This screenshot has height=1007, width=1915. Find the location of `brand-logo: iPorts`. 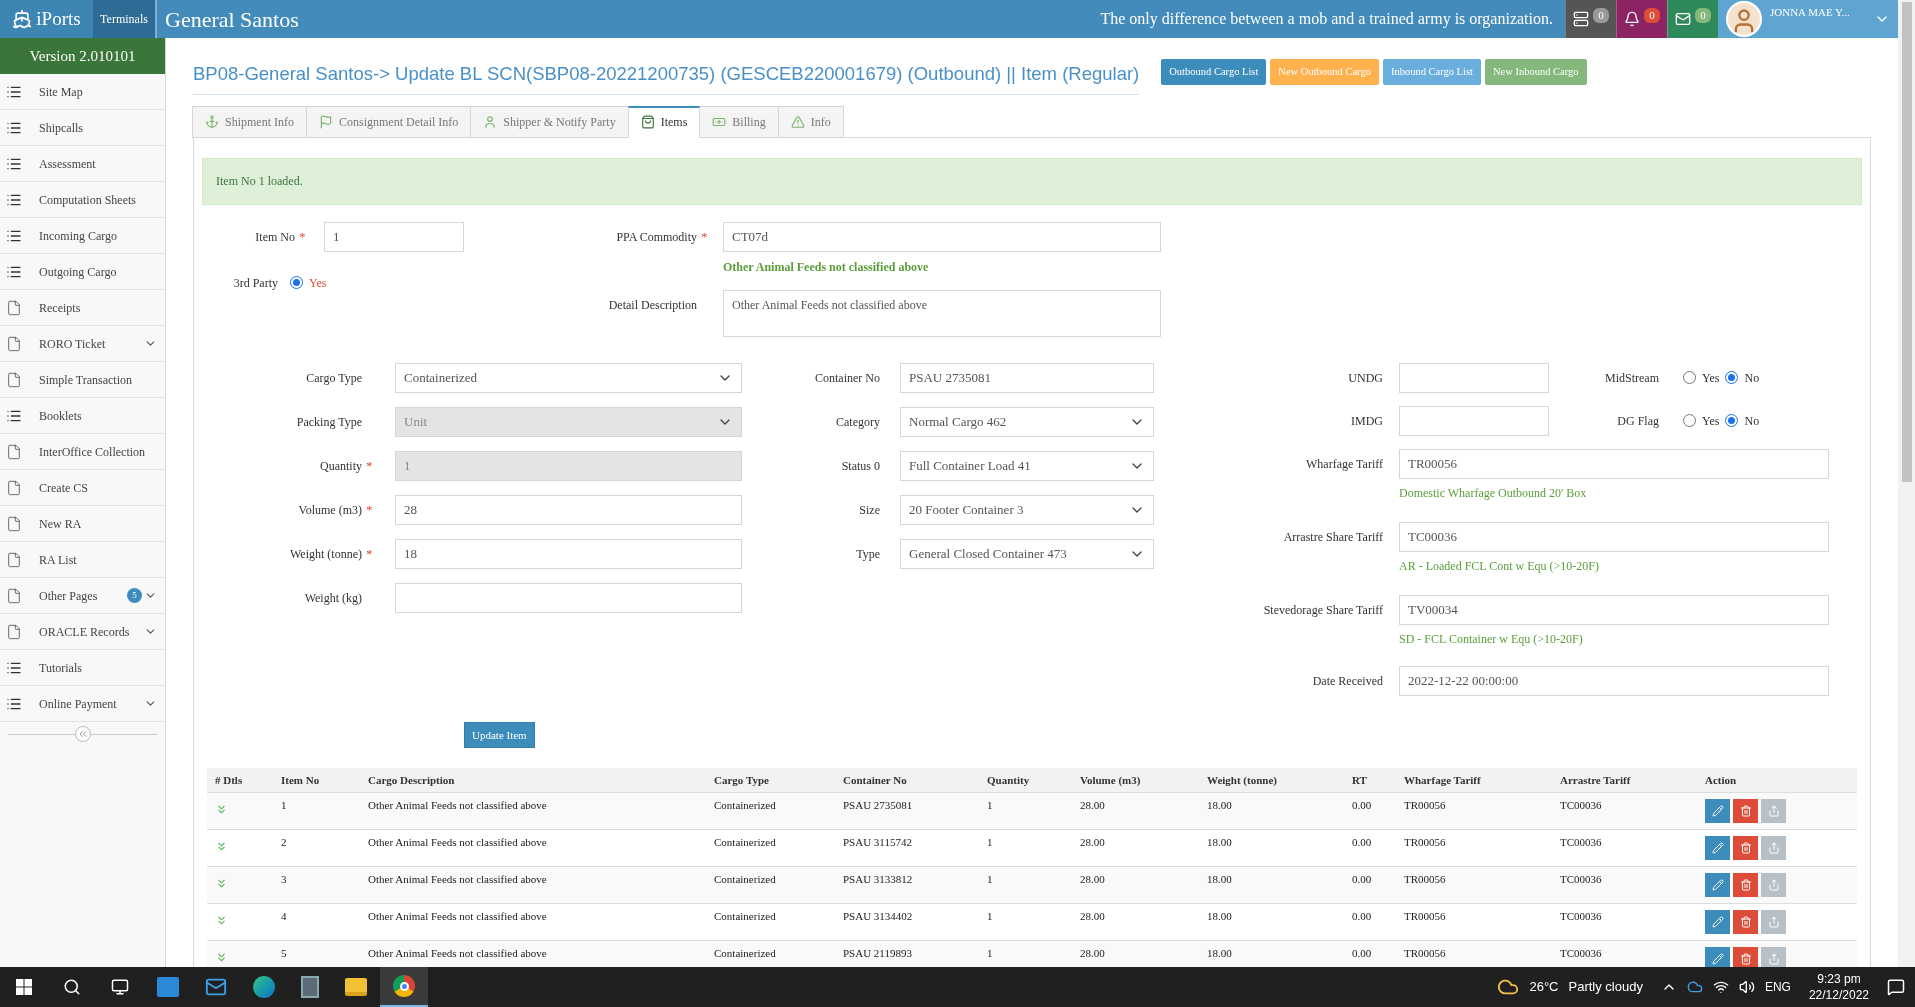

brand-logo: iPorts is located at coordinates (46, 19).